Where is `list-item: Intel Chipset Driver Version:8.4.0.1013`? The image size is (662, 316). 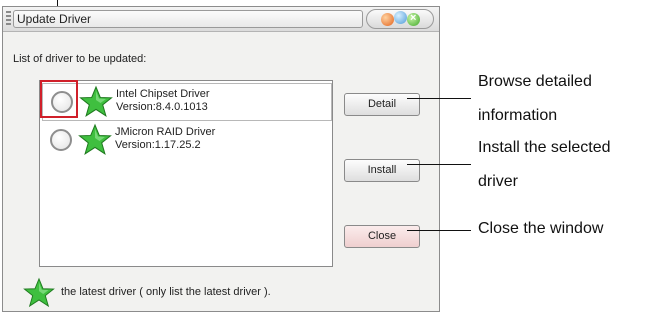 list-item: Intel Chipset Driver Version:8.4.0.1013 is located at coordinates (187, 102).